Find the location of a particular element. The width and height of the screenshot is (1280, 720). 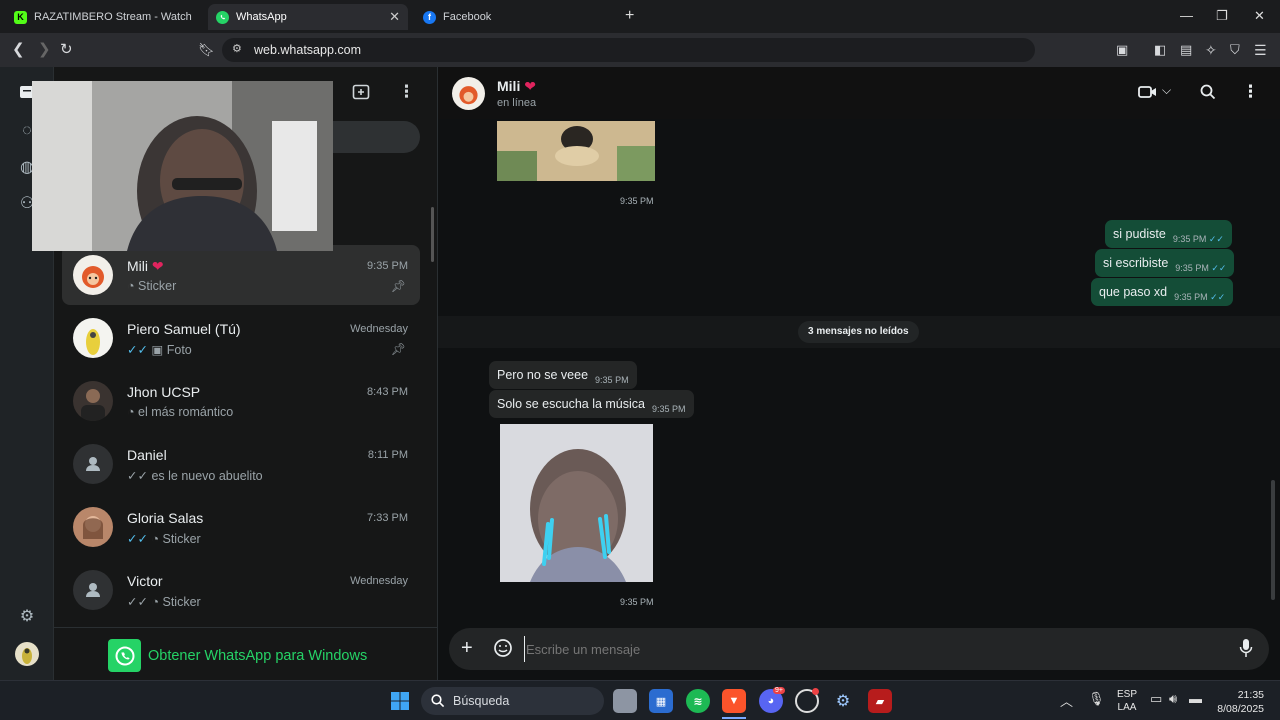

chat-row-daniel: Daniel 8:11 PM ✓✓ es le nuevo abuelito is located at coordinates (241, 464).